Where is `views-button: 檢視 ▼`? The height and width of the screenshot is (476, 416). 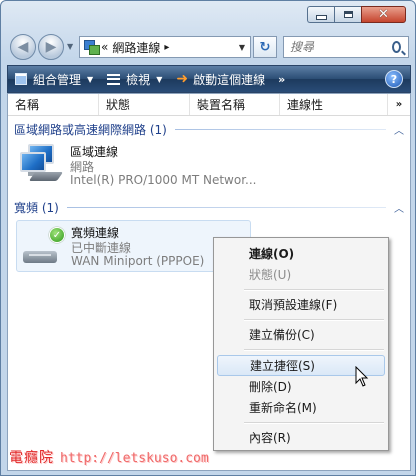
views-button: 檢視 ▼ is located at coordinates (134, 79).